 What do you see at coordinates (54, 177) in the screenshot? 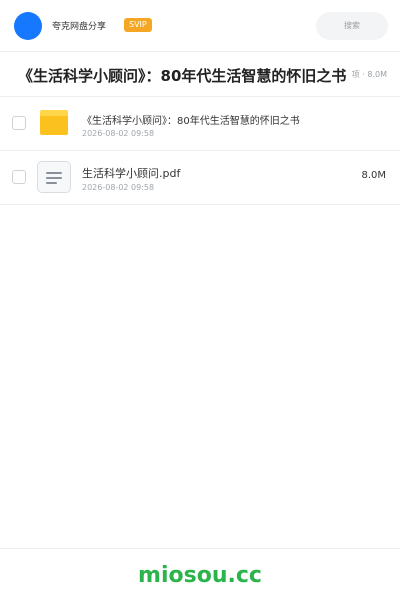
I see `document-icon` at bounding box center [54, 177].